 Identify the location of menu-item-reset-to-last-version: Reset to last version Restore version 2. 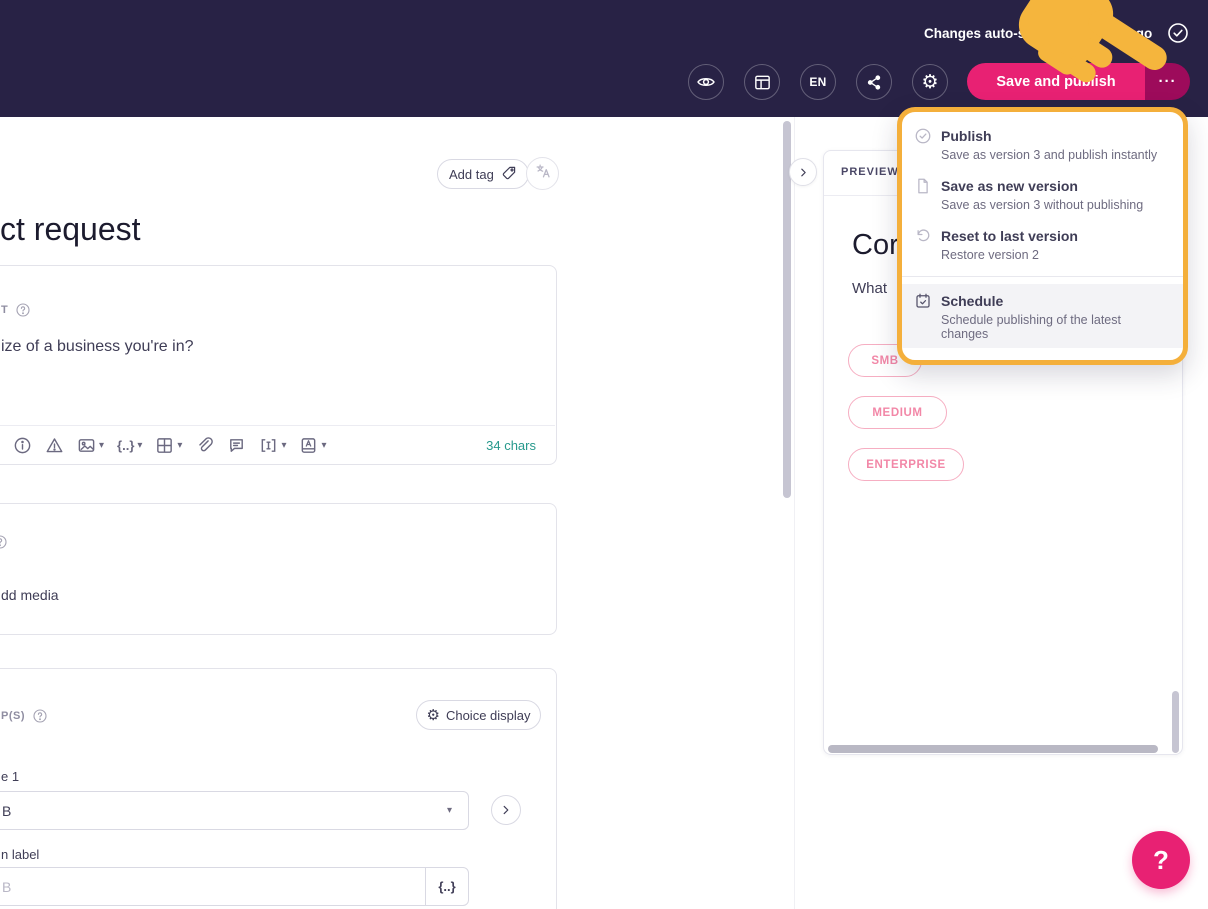
(1042, 244).